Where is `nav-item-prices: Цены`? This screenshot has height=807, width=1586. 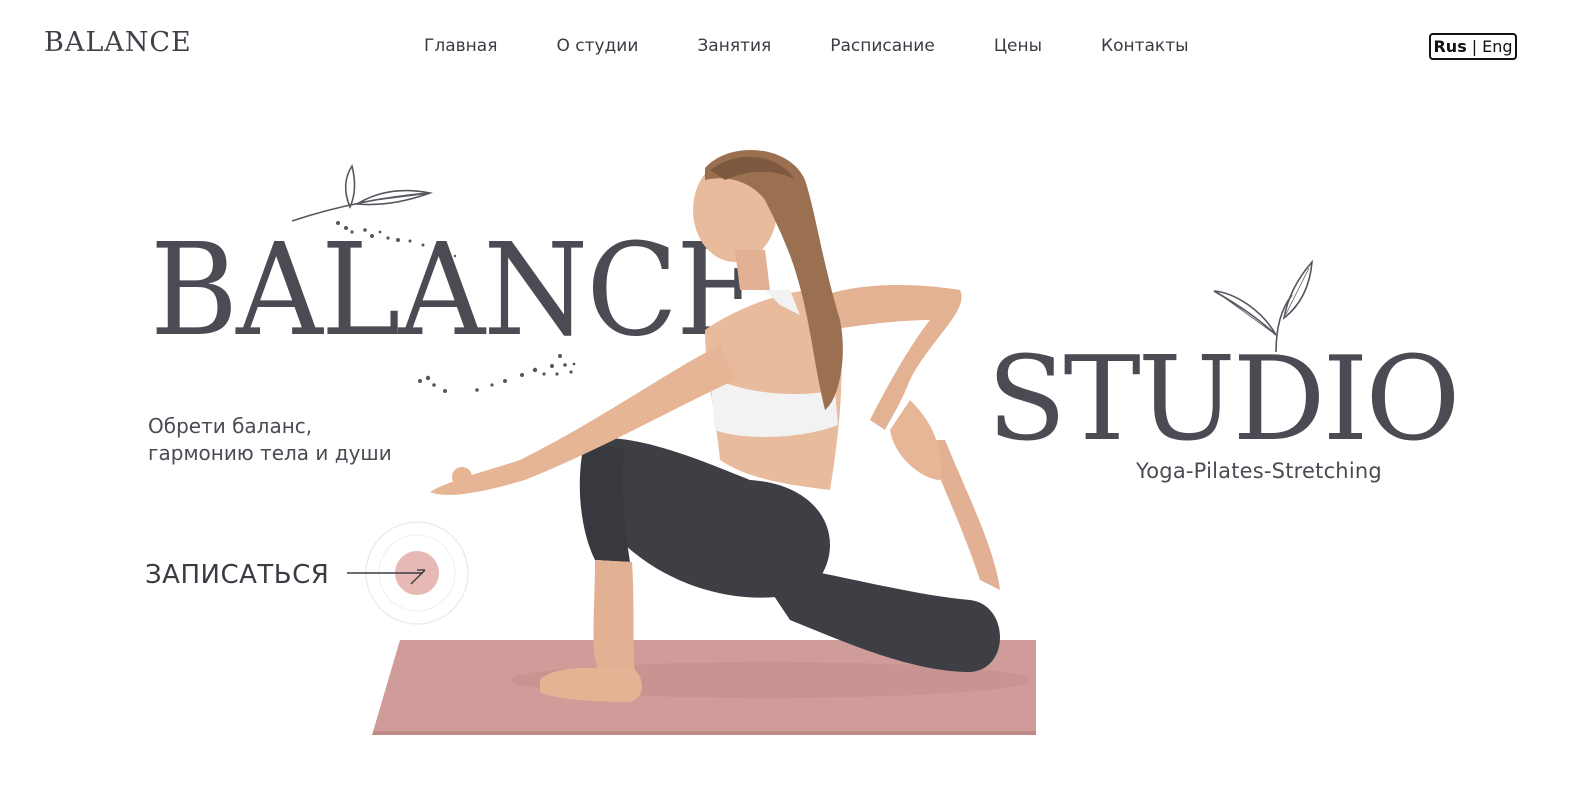
nav-item-prices: Цены is located at coordinates (1018, 46).